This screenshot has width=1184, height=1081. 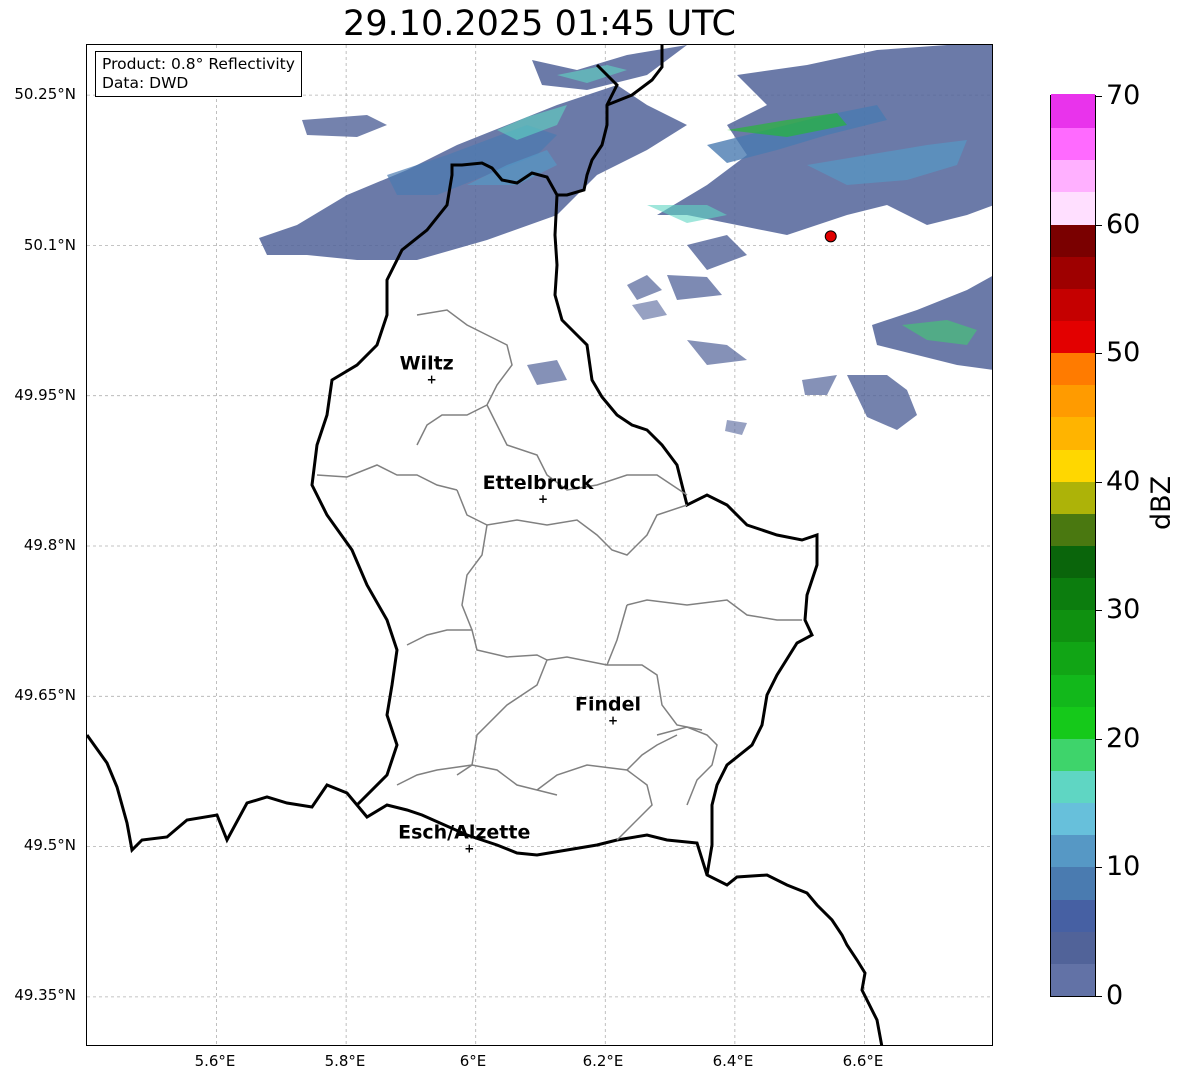 I want to click on data-source-label: Data: DWD, so click(x=145, y=83).